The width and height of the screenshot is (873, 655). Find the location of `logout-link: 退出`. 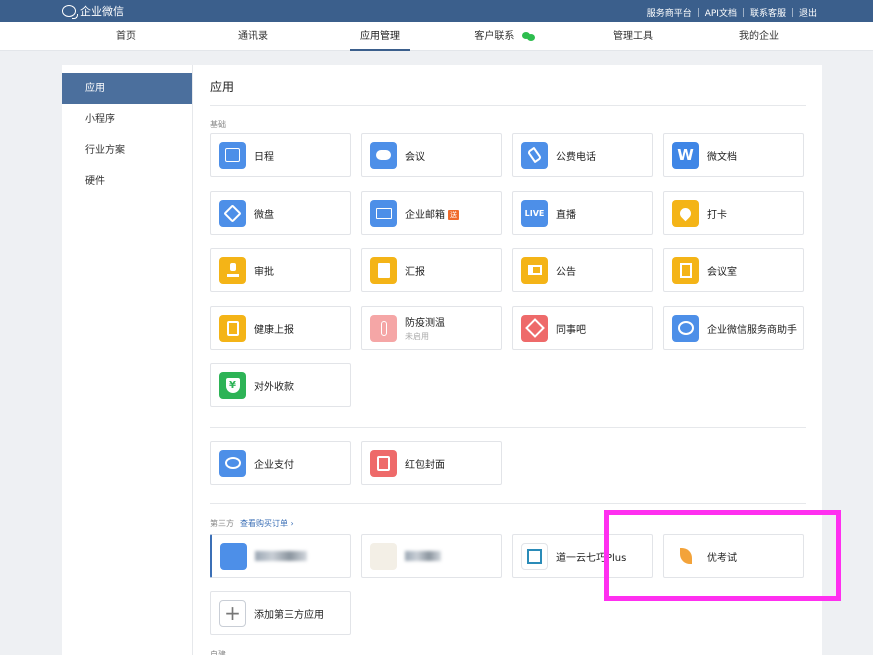

logout-link: 退出 is located at coordinates (808, 12).